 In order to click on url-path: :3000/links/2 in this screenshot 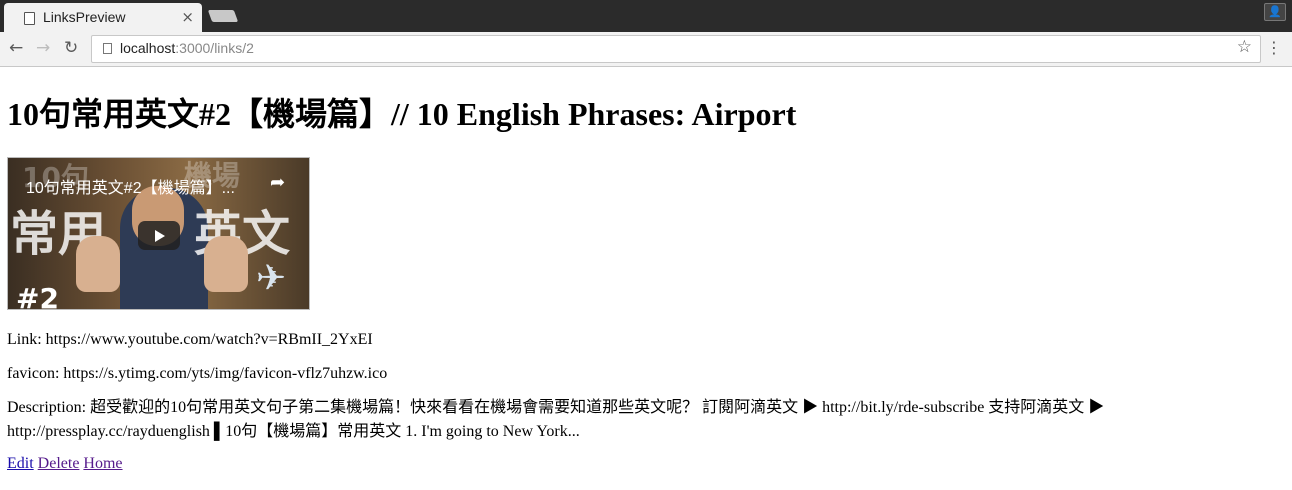, I will do `click(214, 48)`.